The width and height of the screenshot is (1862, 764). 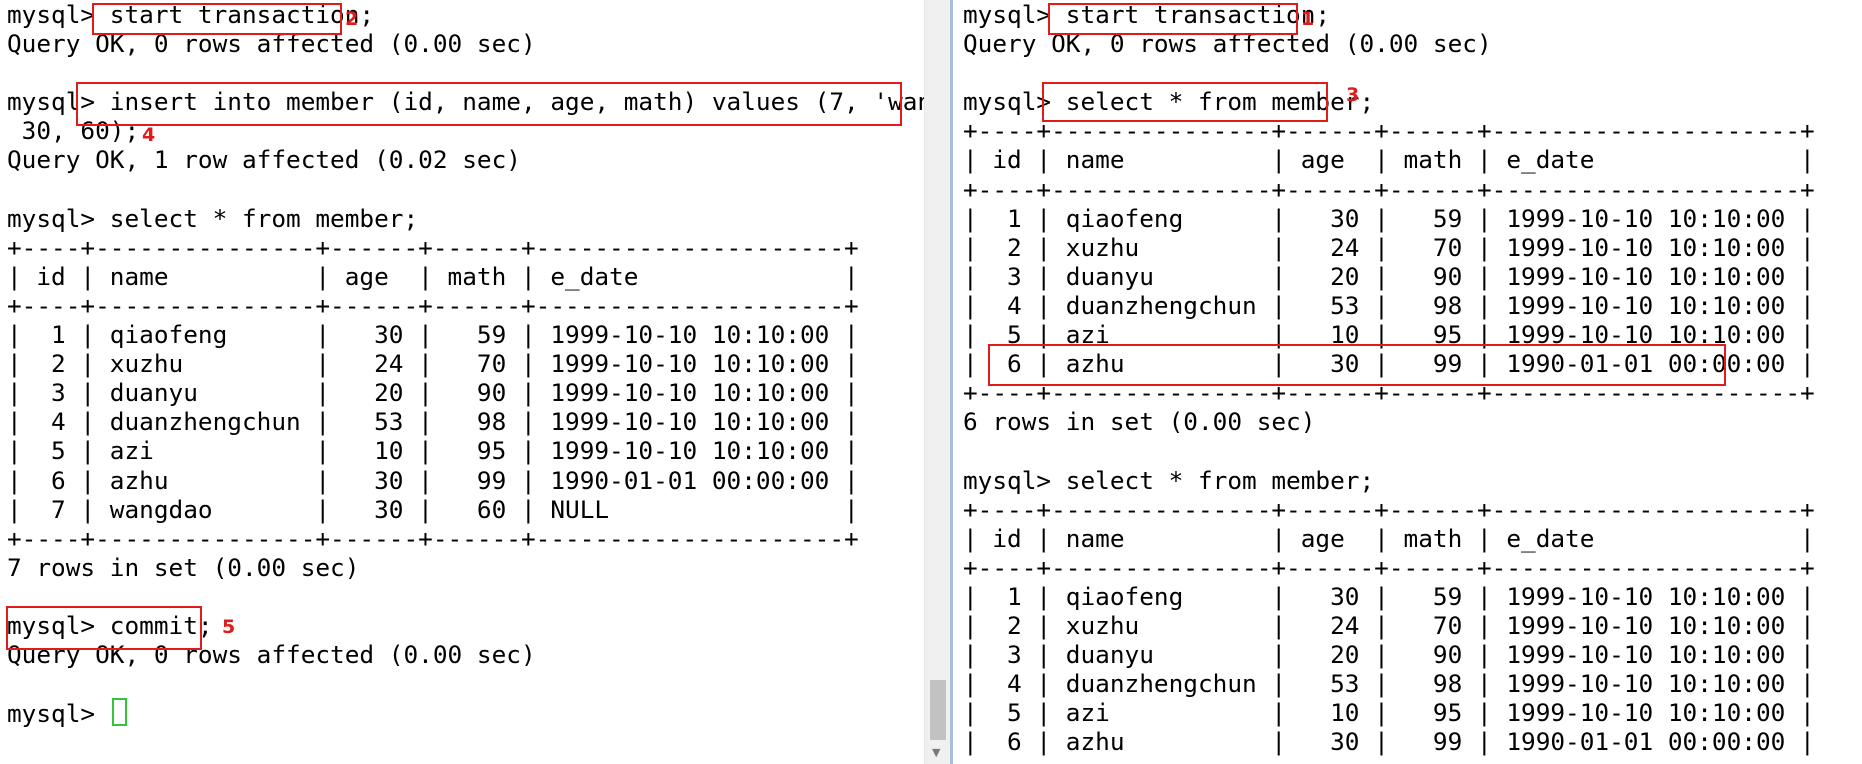 What do you see at coordinates (1308, 19) in the screenshot?
I see `step-label-1: 1` at bounding box center [1308, 19].